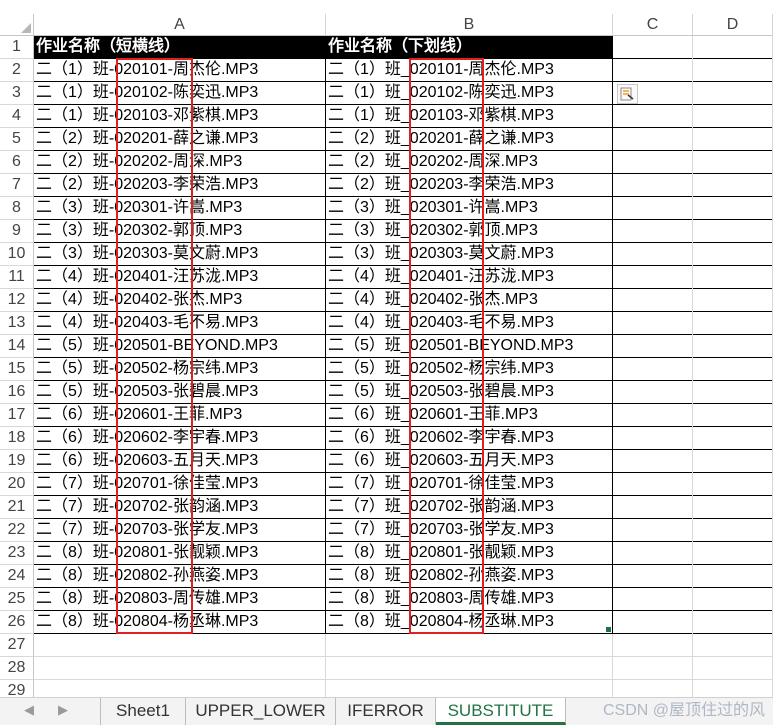 The height and width of the screenshot is (725, 773). Describe the element at coordinates (469, 254) in the screenshot. I see `cell-b: 二（3）班_020303-莫文蔚.MP3` at that location.